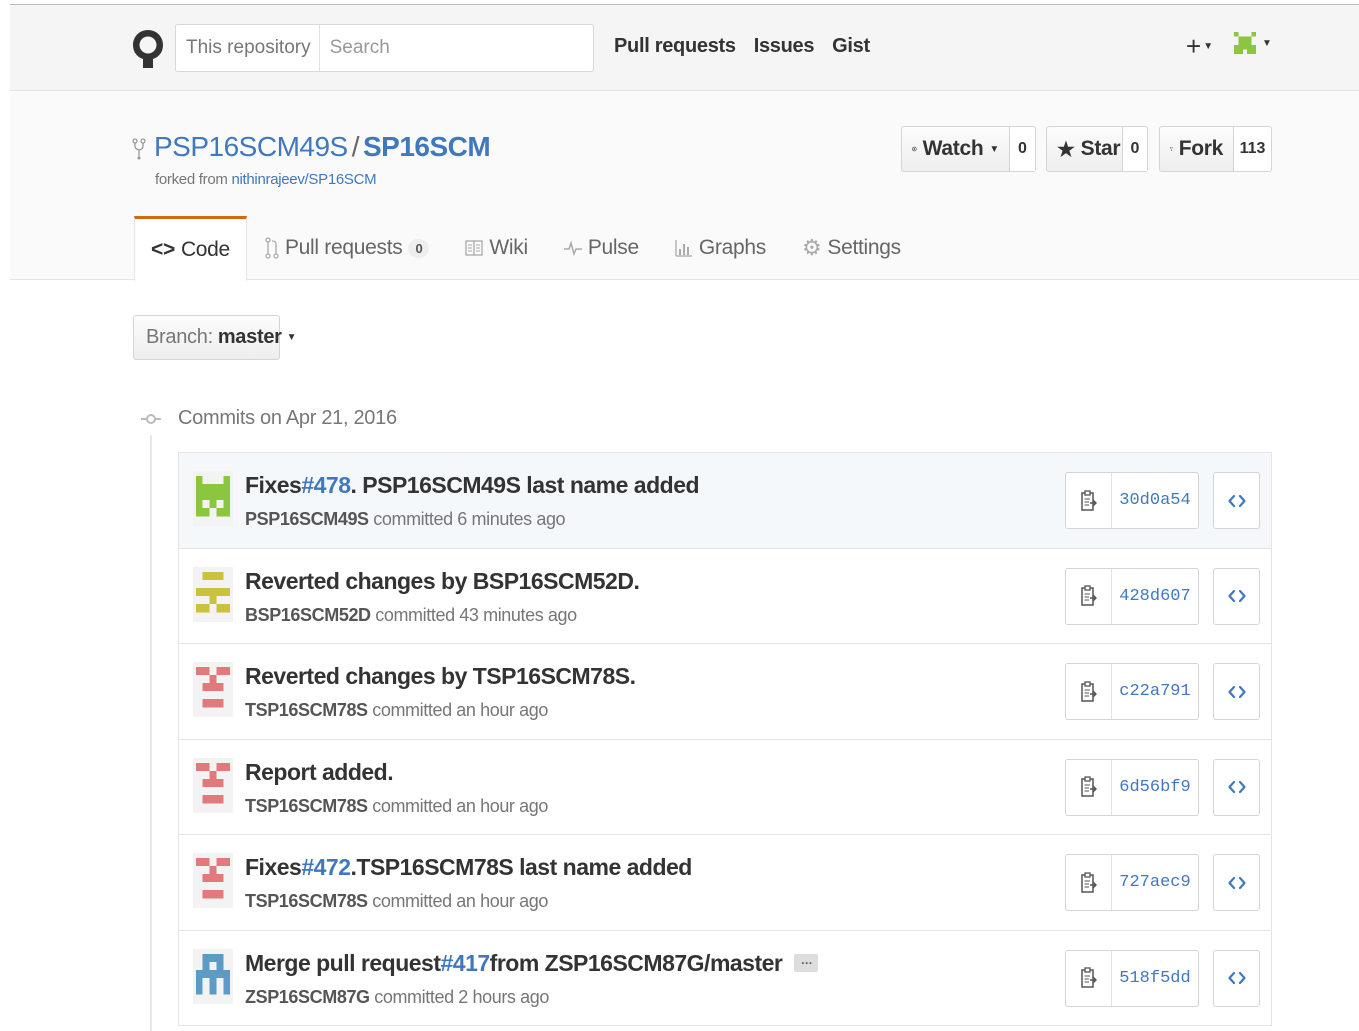  Describe the element at coordinates (851, 46) in the screenshot. I see `nav-gist: Gist` at that location.